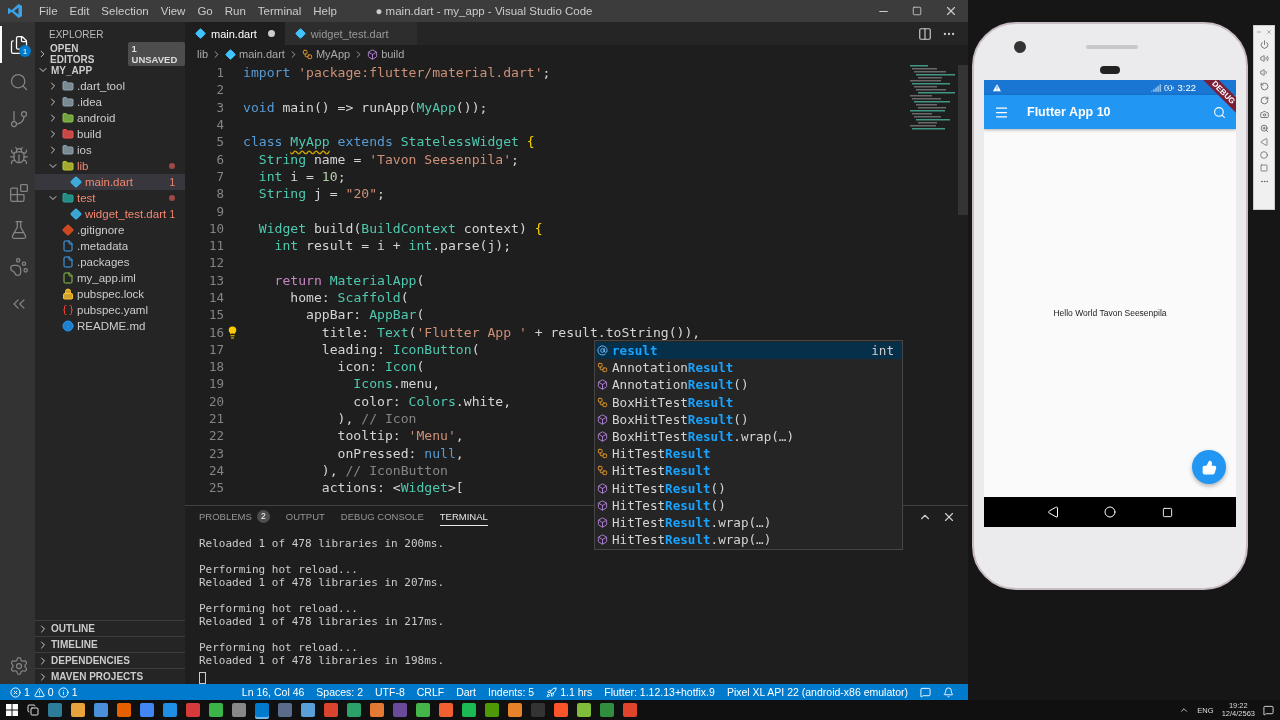 This screenshot has height=720, width=1280. Describe the element at coordinates (235, 33) in the screenshot. I see `editor-tab: main.dart` at that location.